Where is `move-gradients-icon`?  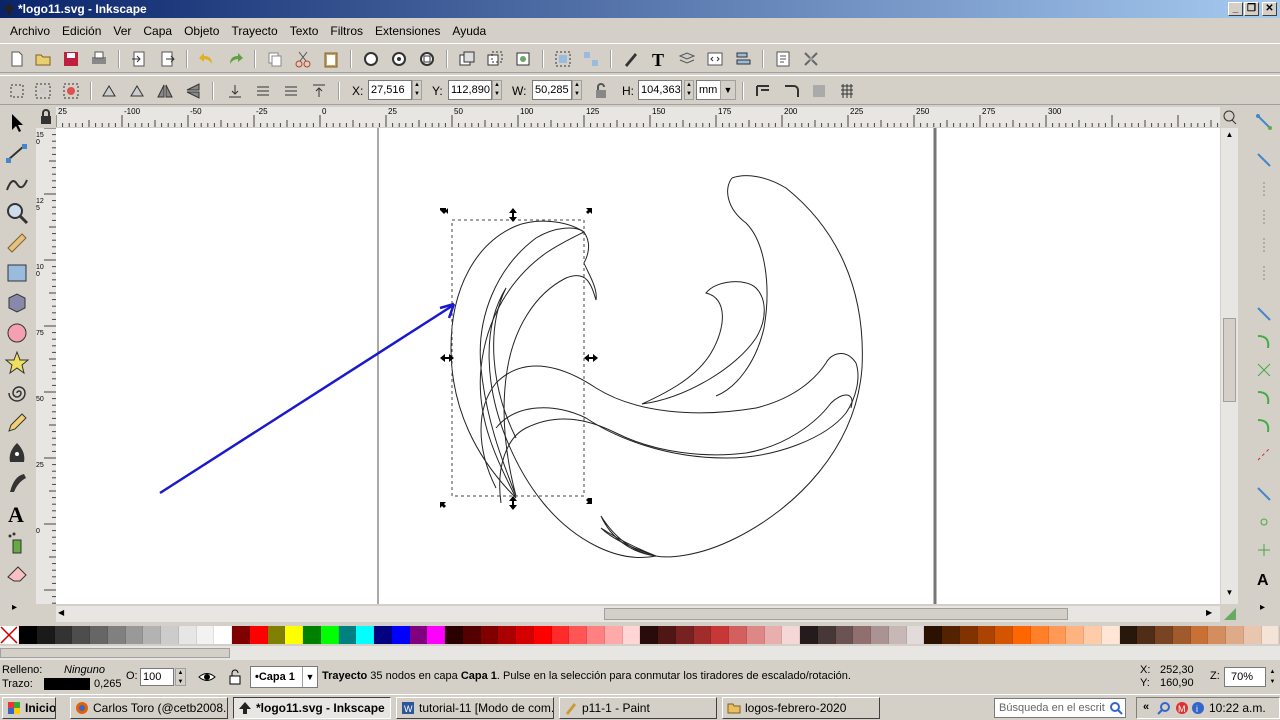
move-gradients-icon is located at coordinates (819, 91).